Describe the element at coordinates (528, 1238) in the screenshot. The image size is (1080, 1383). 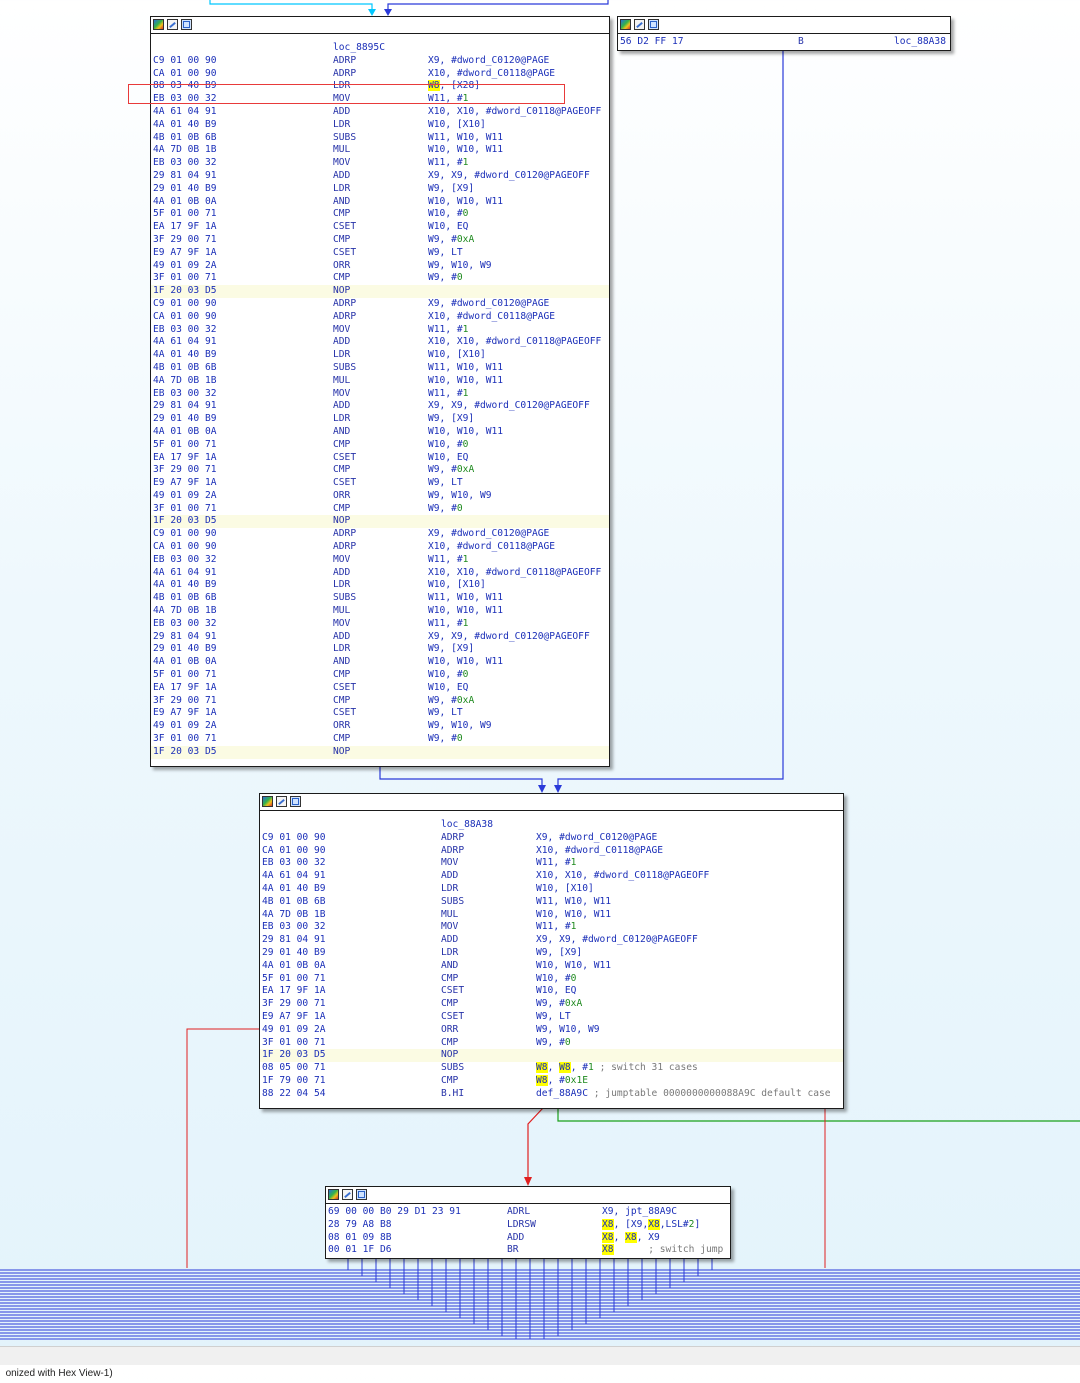
I see `instruction-row: 08 01 09 8B ADD X8, X8, X9` at that location.